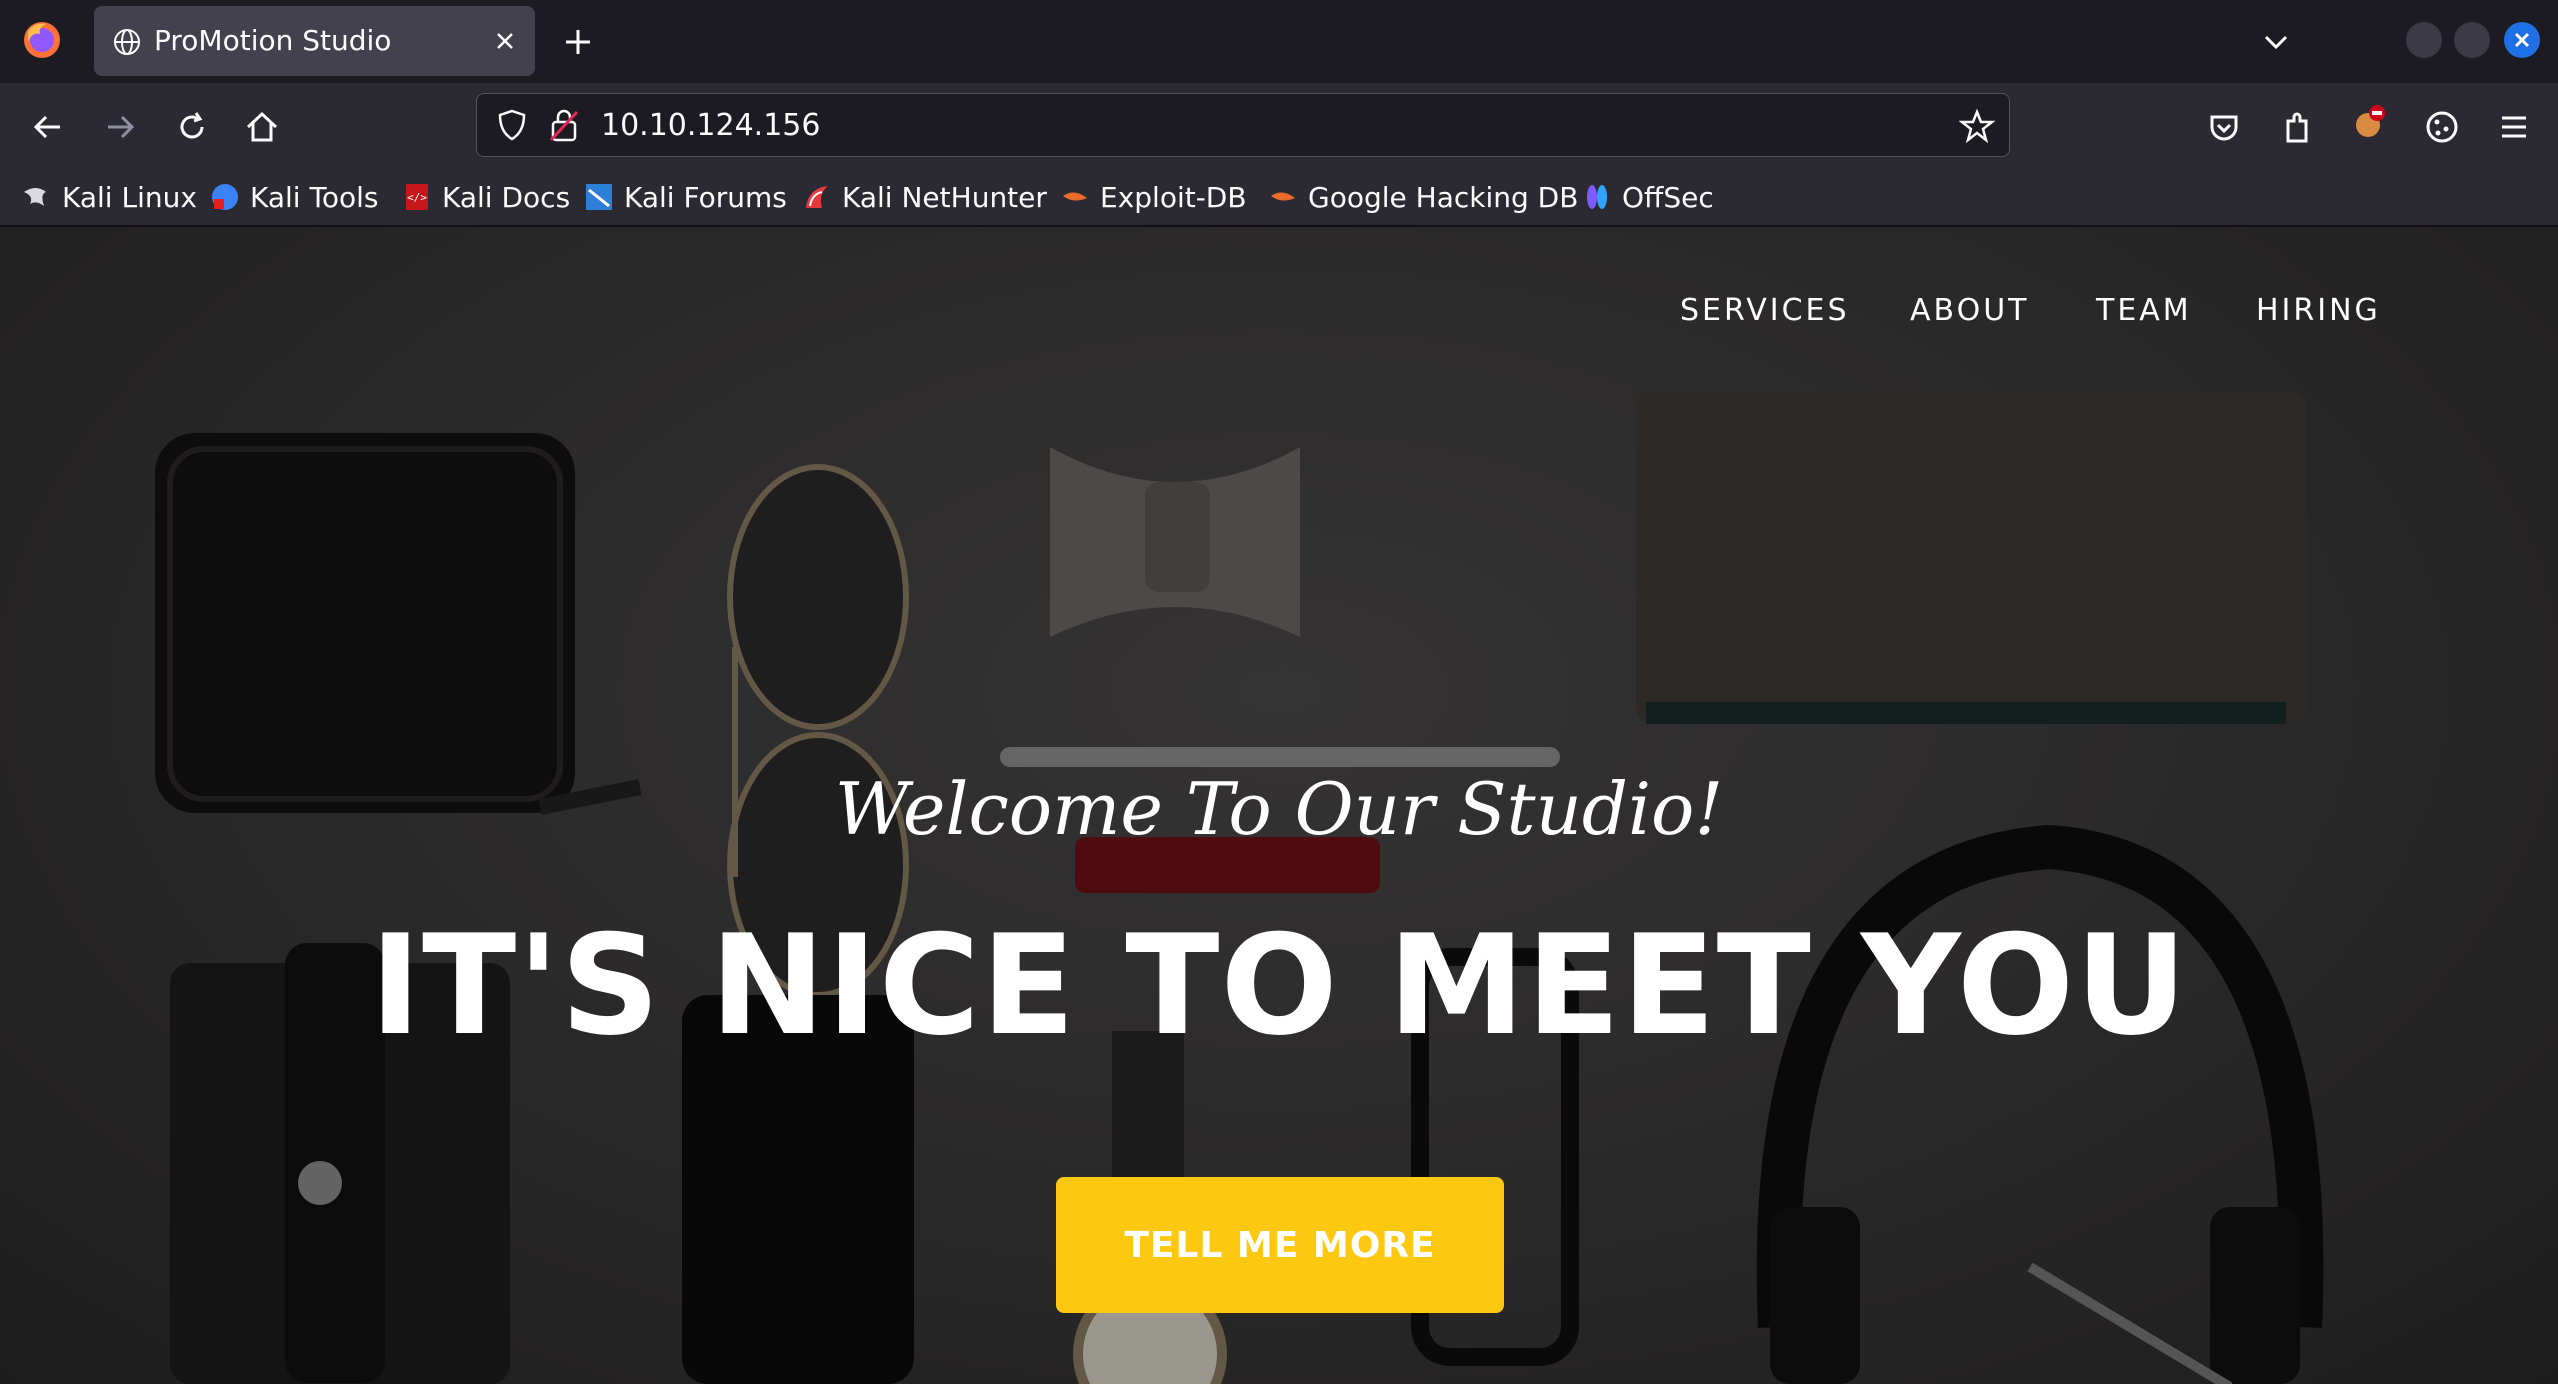 The image size is (2558, 1384). I want to click on insecure-lock-icon, so click(564, 125).